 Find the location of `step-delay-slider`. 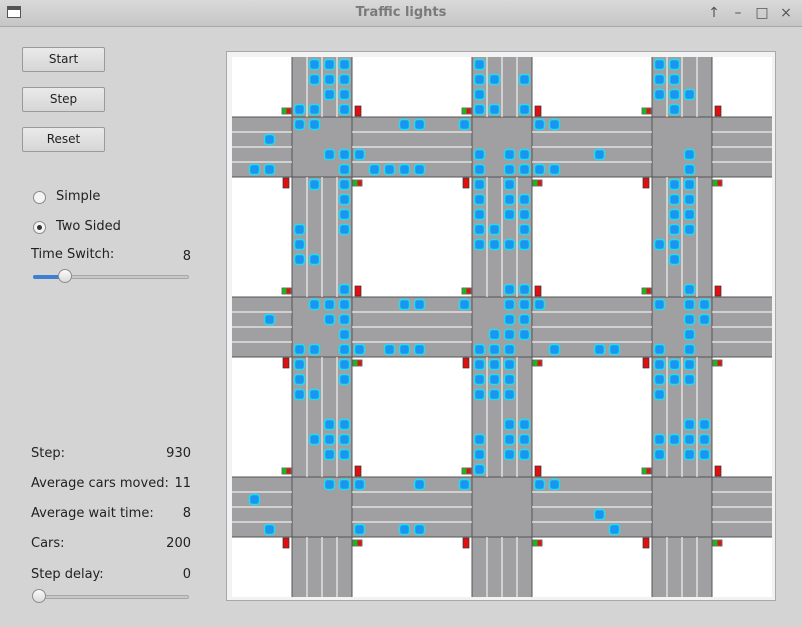

step-delay-slider is located at coordinates (110, 597).